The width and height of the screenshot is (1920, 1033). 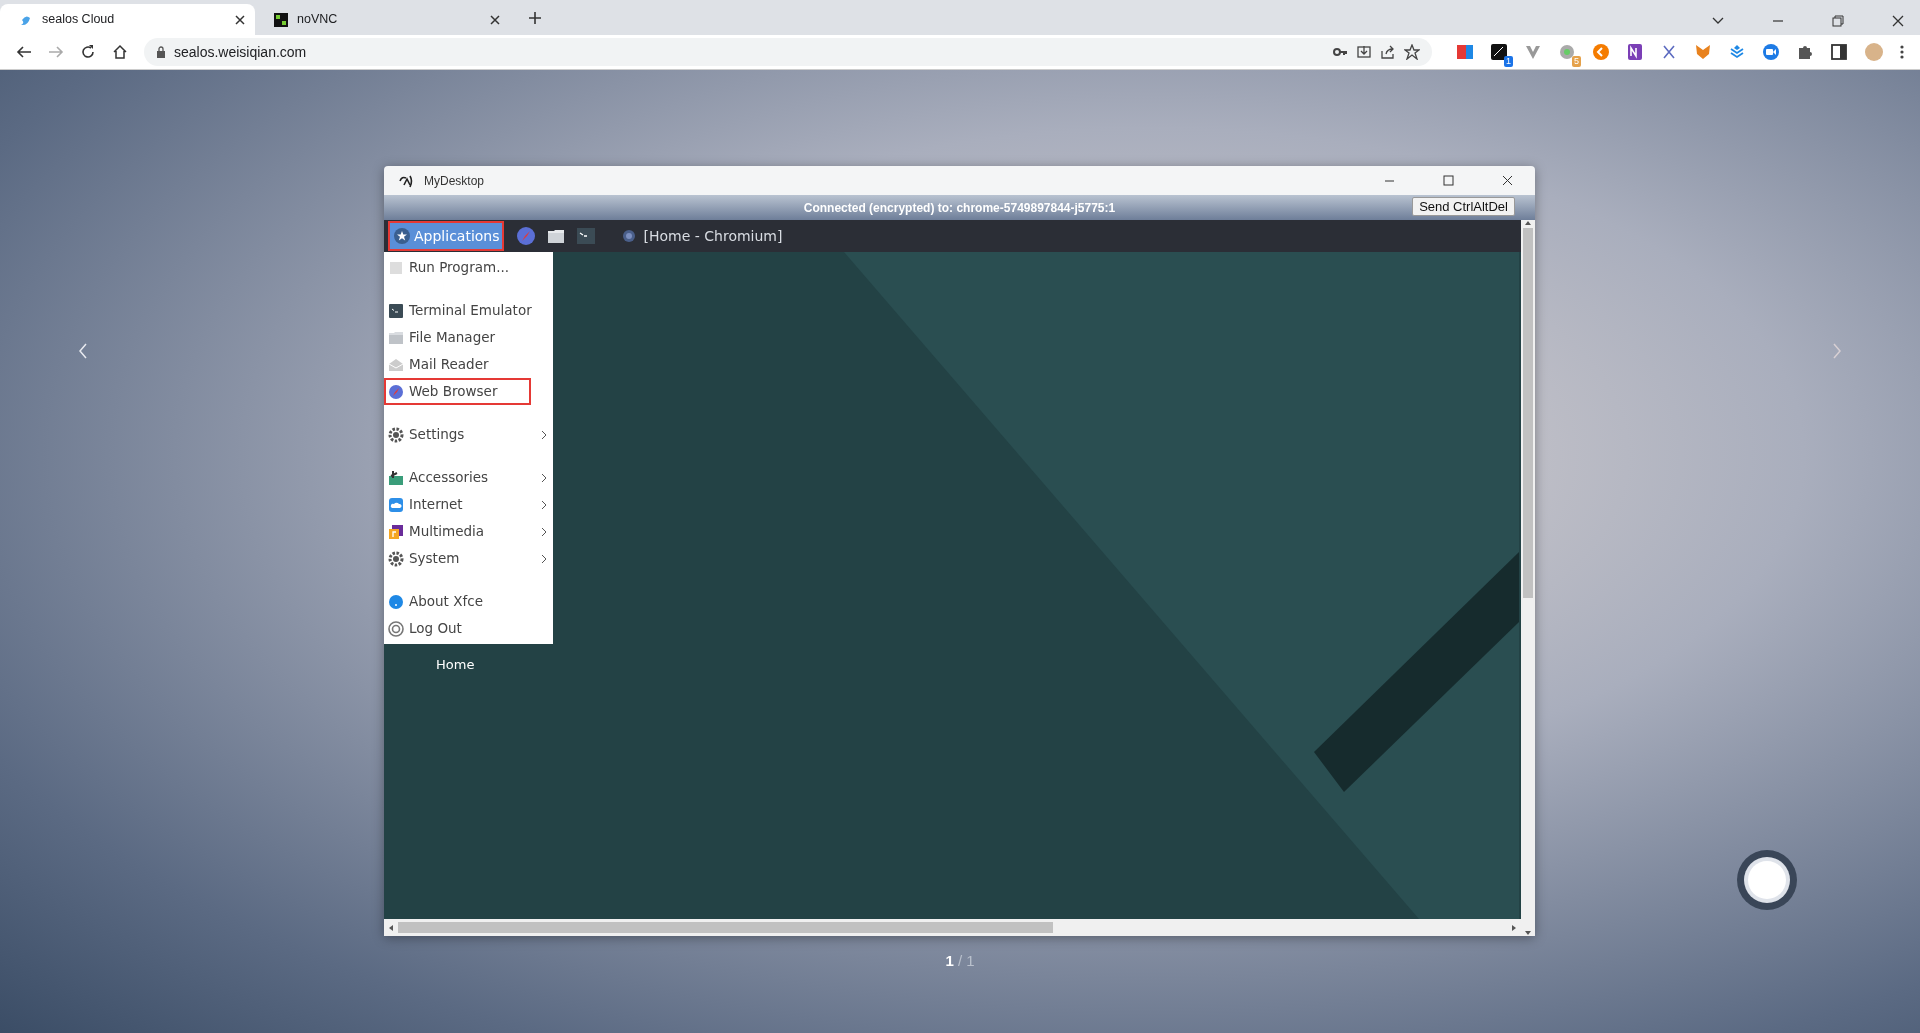 What do you see at coordinates (391, 927) in the screenshot?
I see `arrow-left-icon` at bounding box center [391, 927].